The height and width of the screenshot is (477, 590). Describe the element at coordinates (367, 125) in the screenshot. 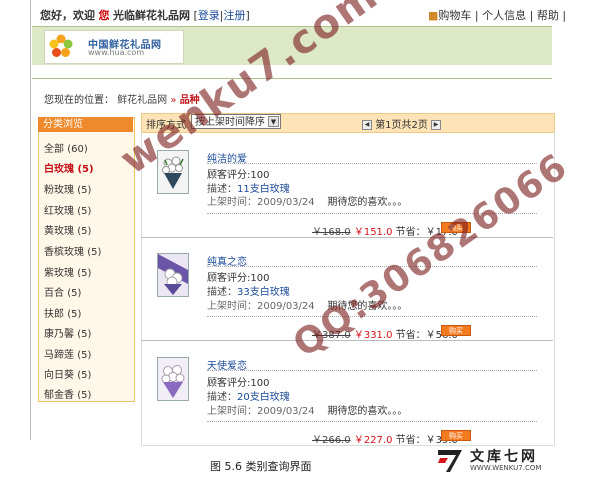

I see `prev-page-icon: ◀` at that location.